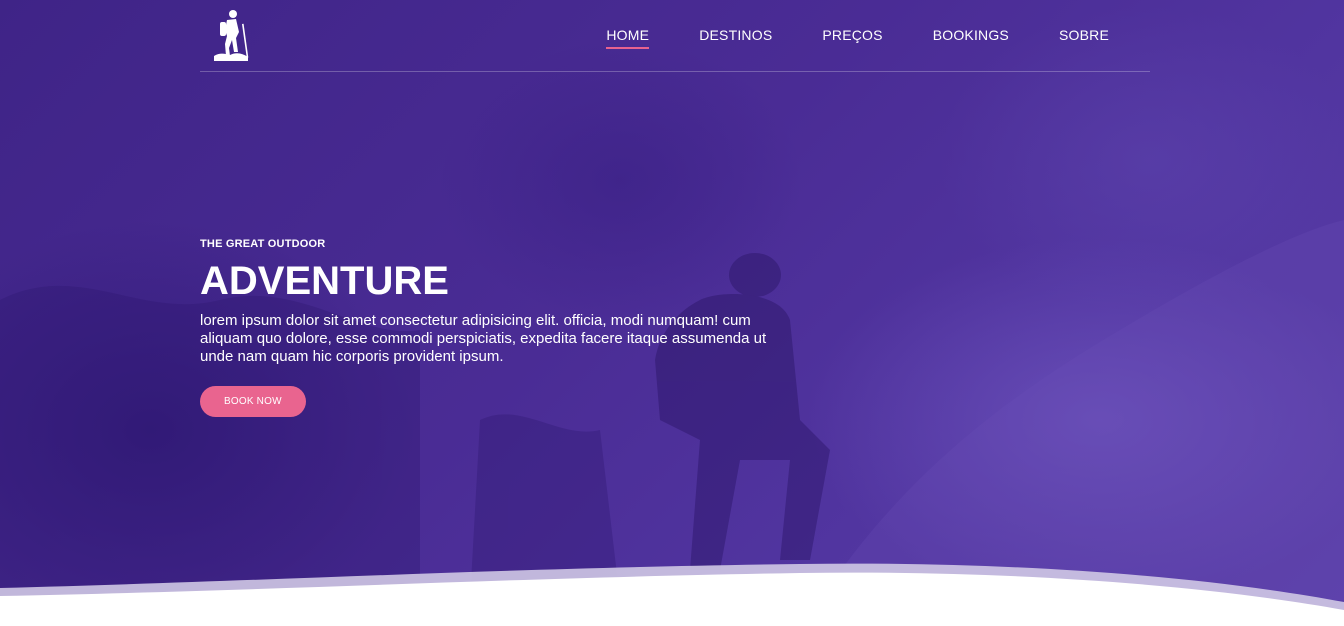 The width and height of the screenshot is (1344, 626). What do you see at coordinates (672, 594) in the screenshot?
I see `wave-divider` at bounding box center [672, 594].